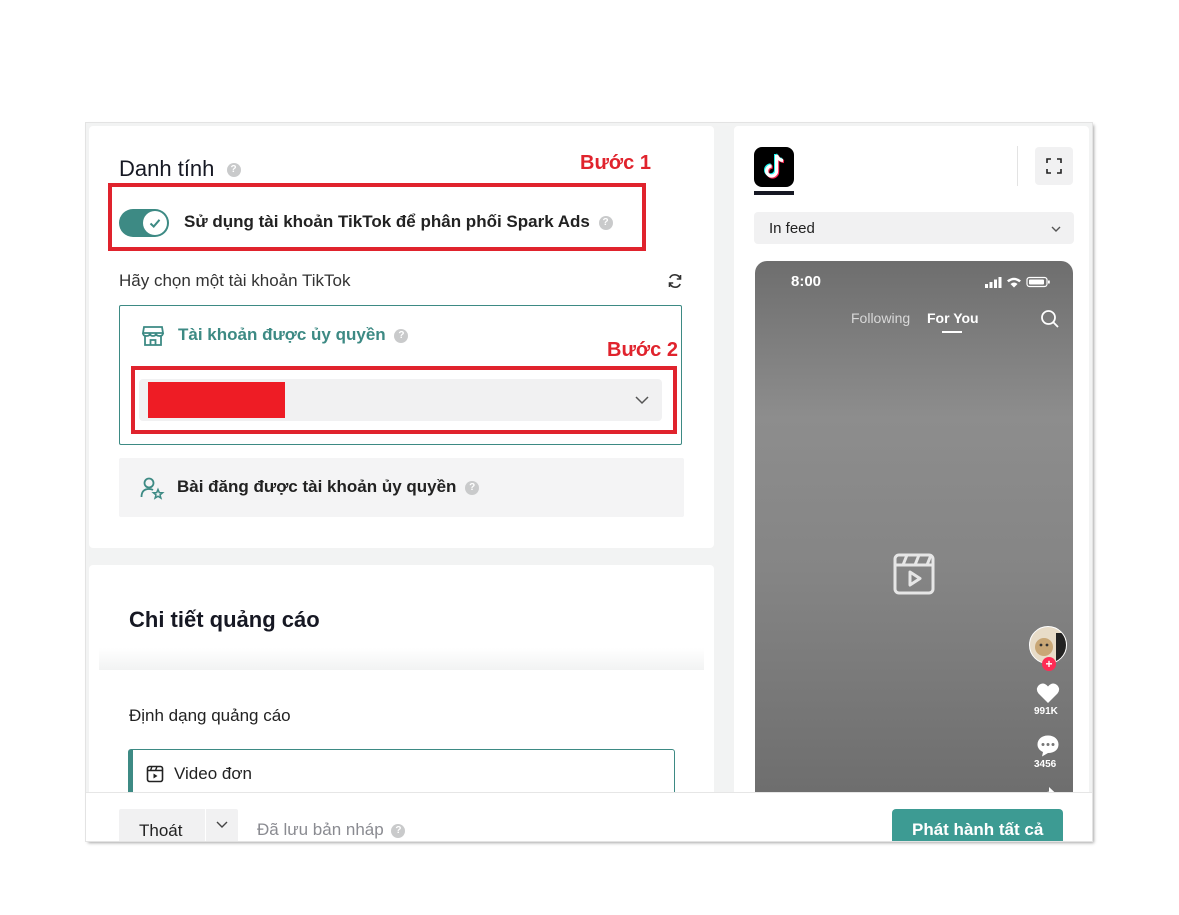  Describe the element at coordinates (1048, 746) in the screenshot. I see `comment-icon` at that location.